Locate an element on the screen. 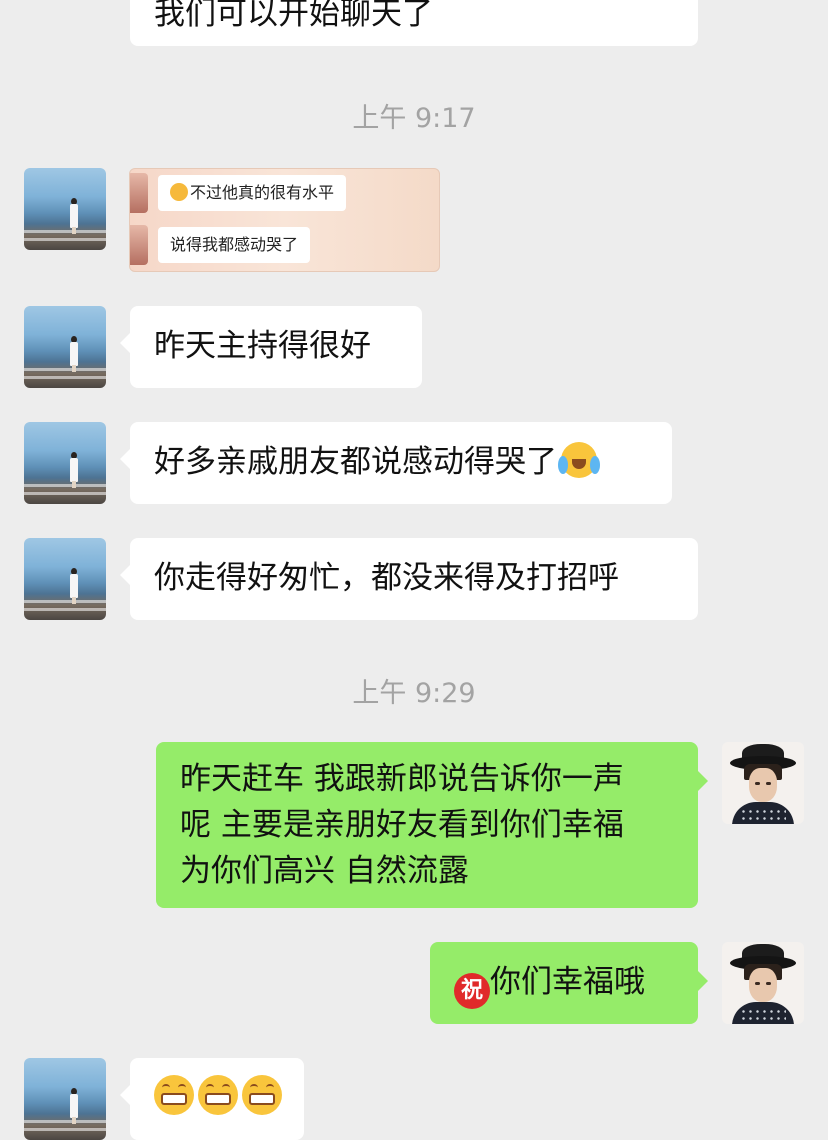 Image resolution: width=828 pixels, height=1140 pixels. message-bubble-incoming: 我们可以开始聊天了 is located at coordinates (414, 23).